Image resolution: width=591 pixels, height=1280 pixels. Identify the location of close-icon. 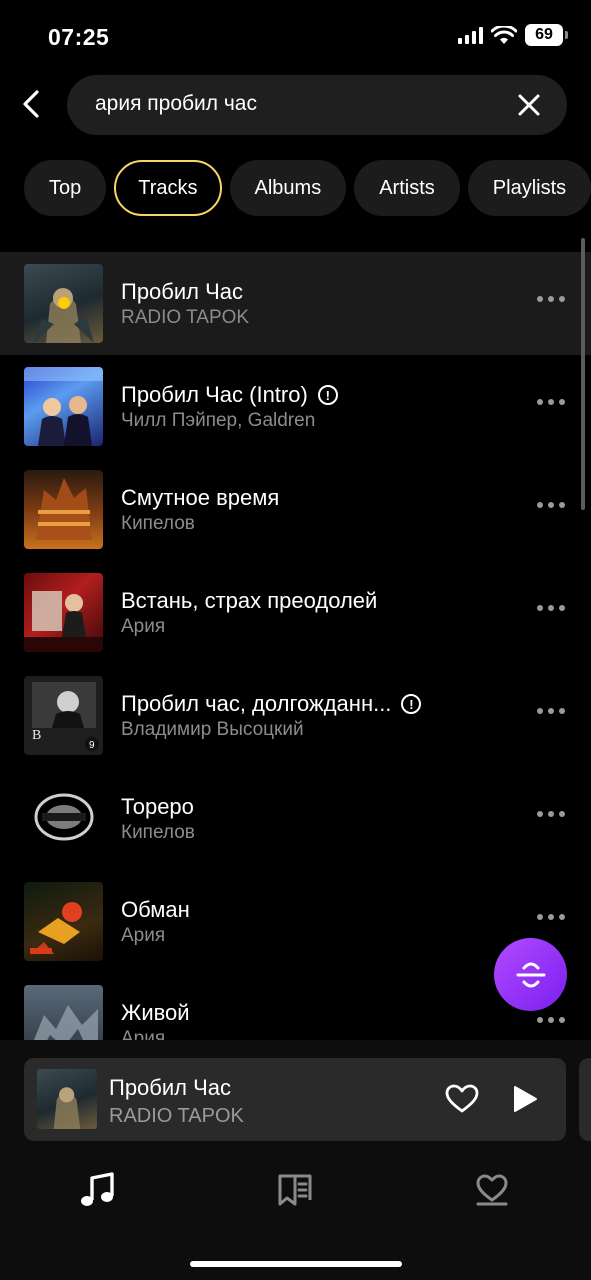
(529, 105).